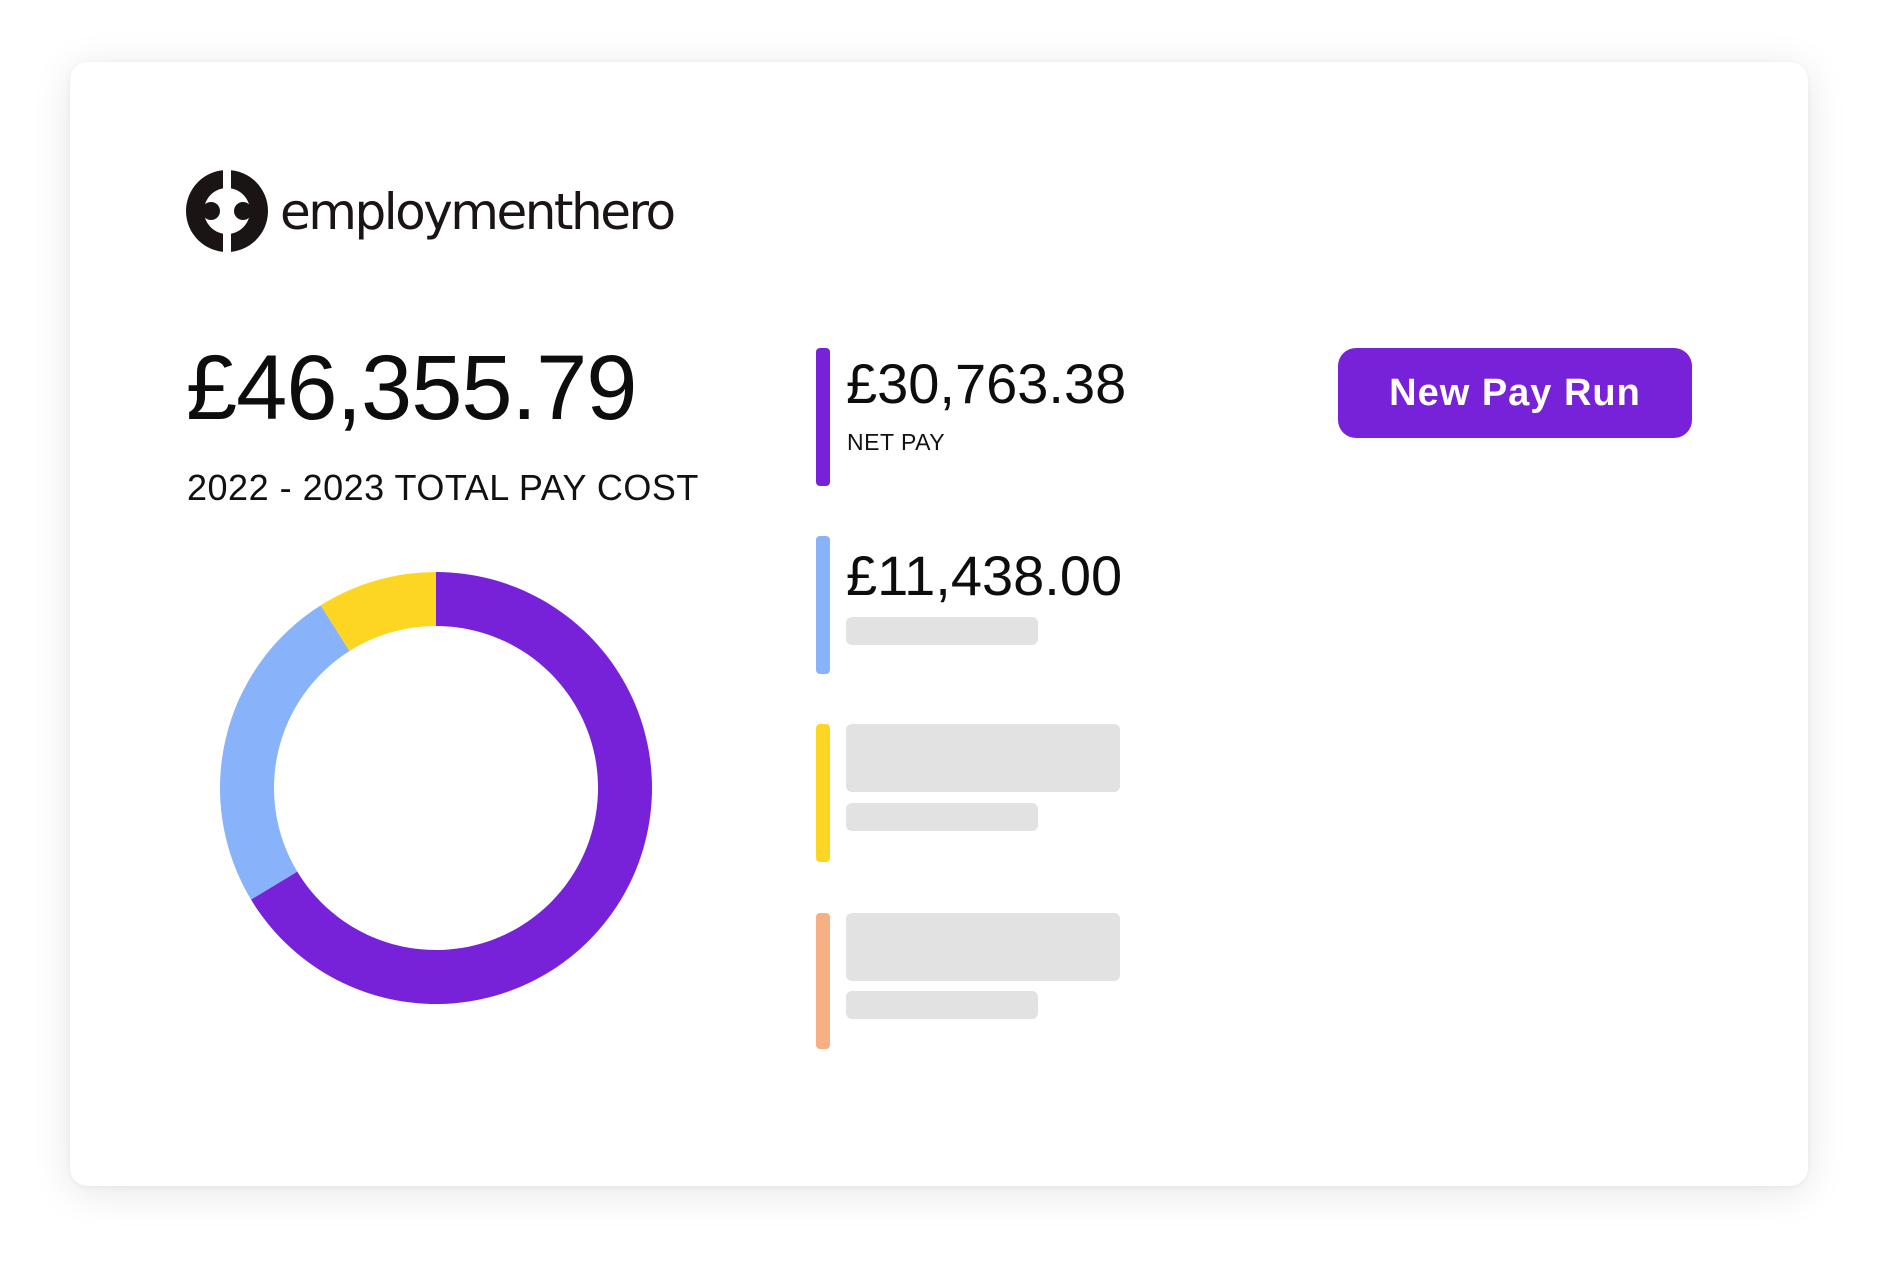 This screenshot has height=1274, width=1878. I want to click on new-pay-run-button: New Pay Run, so click(1515, 393).